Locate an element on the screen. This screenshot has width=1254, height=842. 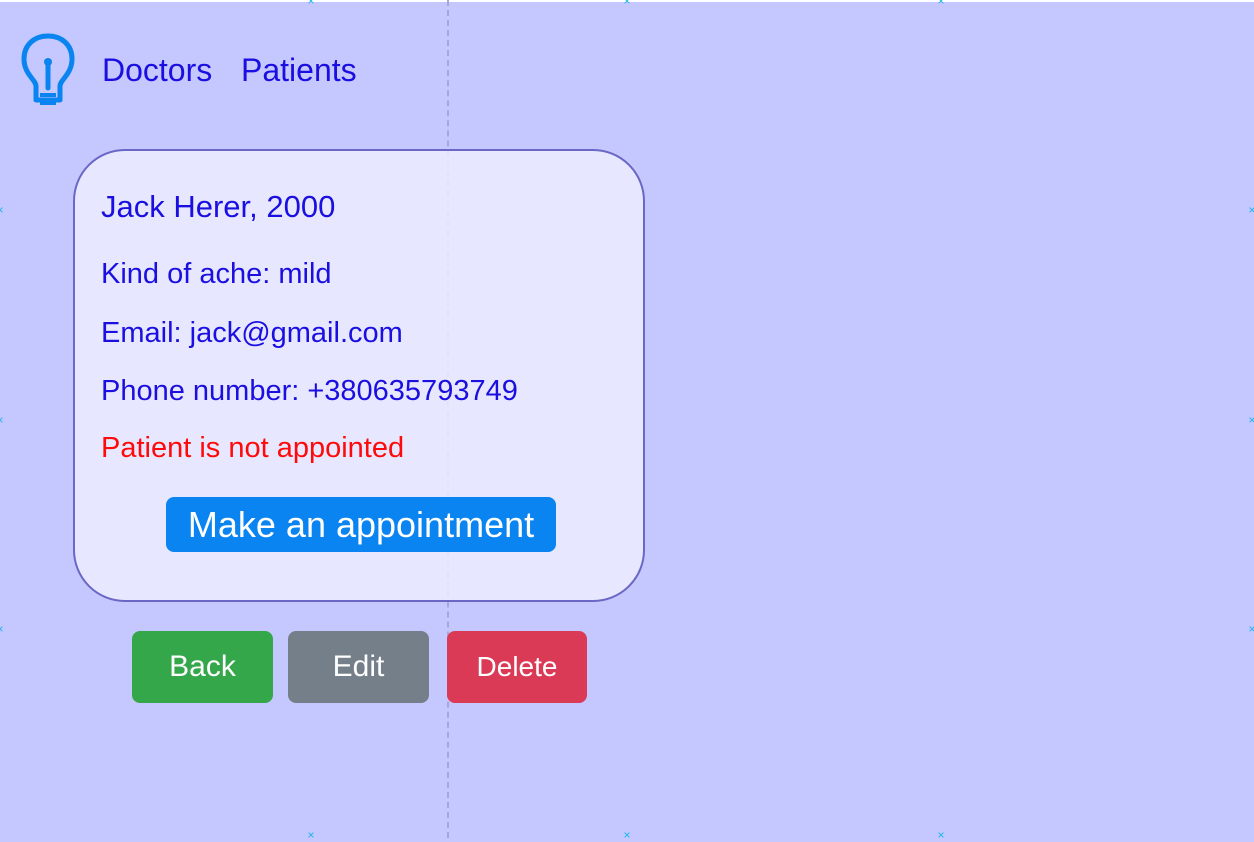
patient-name: Jack Herer, 2000 is located at coordinates (218, 206).